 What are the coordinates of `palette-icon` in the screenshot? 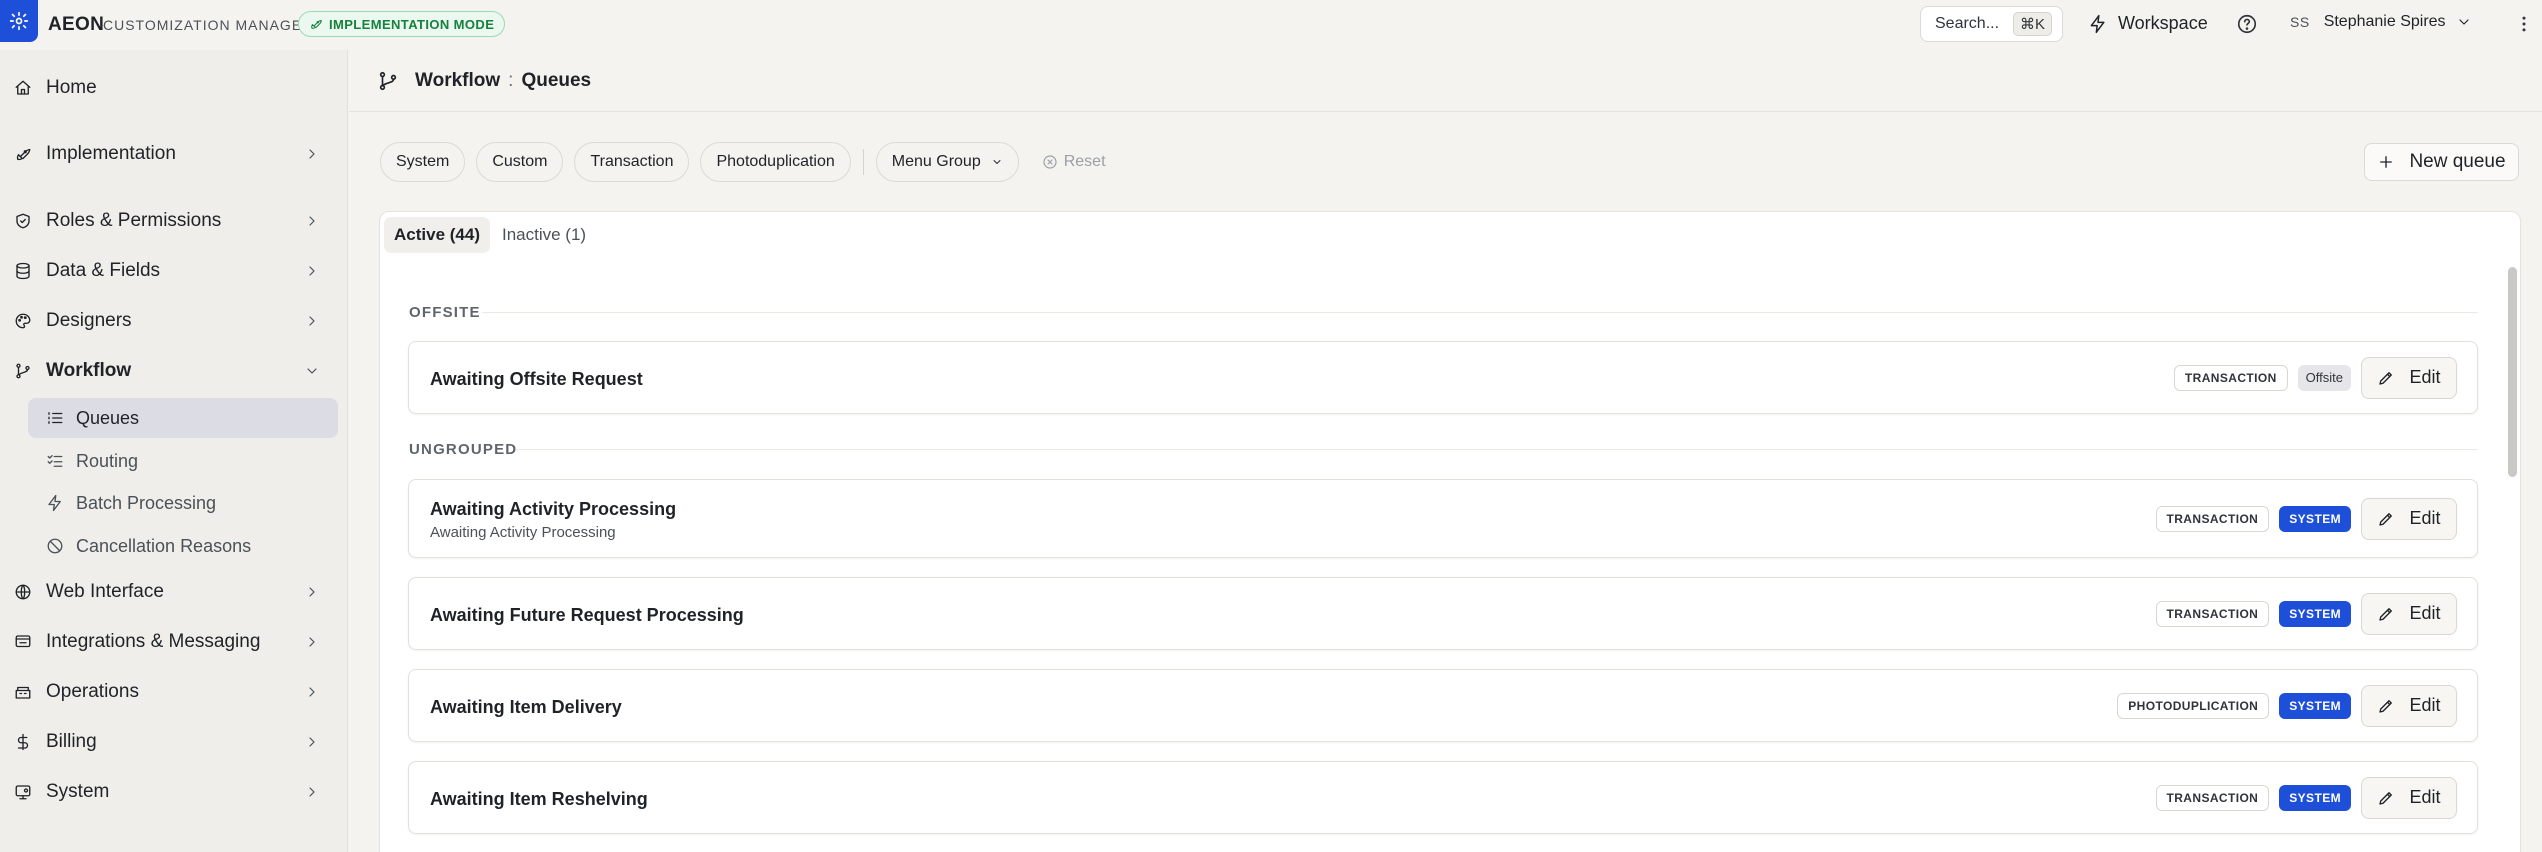 It's located at (23, 321).